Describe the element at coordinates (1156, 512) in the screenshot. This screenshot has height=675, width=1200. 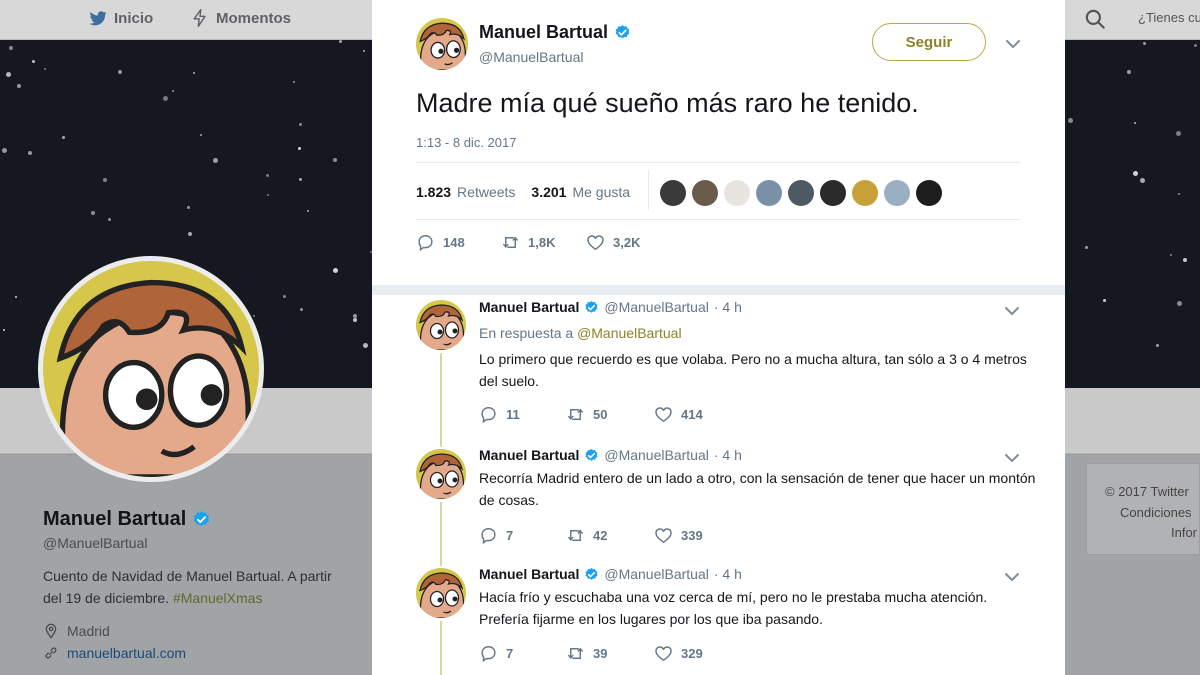
I see `footer-conditions-link: Condiciones` at that location.